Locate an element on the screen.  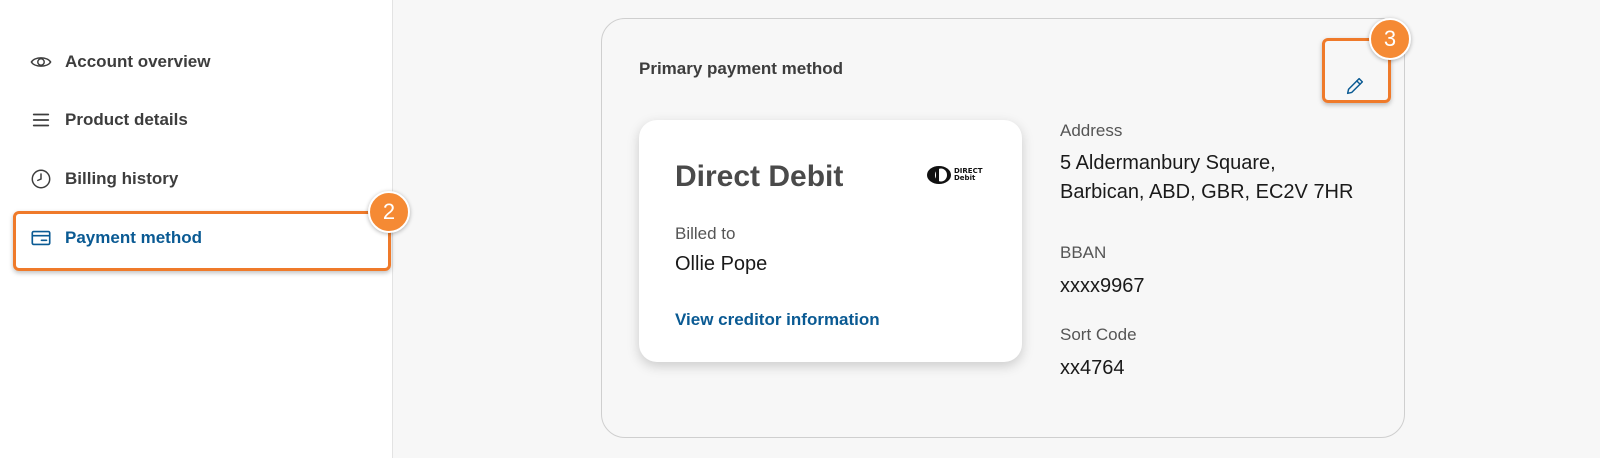
section-title: Primary payment method is located at coordinates (741, 68).